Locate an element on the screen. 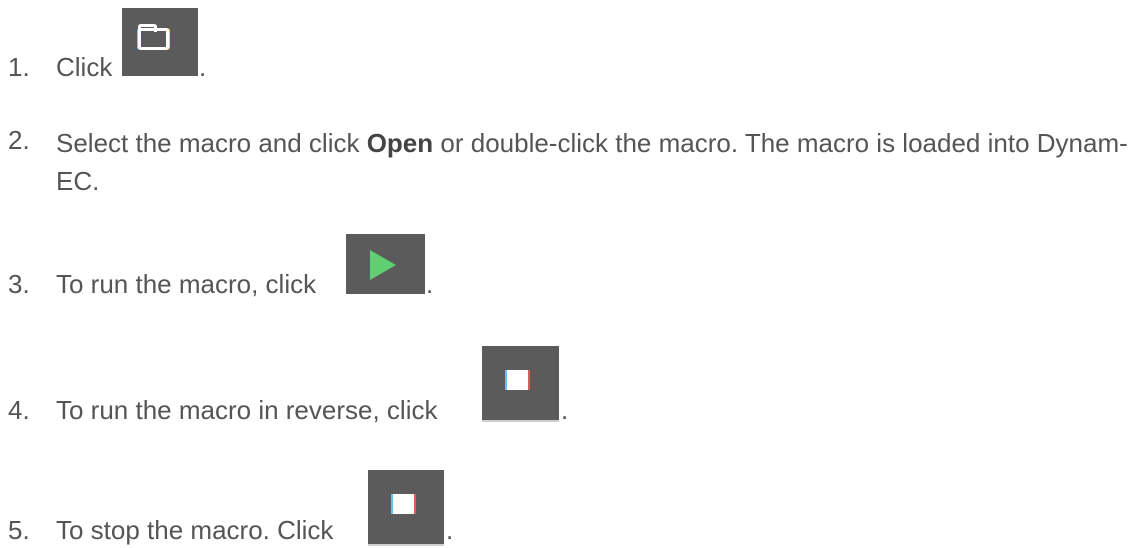 The height and width of the screenshot is (548, 1139). step-text: To run the macro in reverse, click is located at coordinates (247, 410).